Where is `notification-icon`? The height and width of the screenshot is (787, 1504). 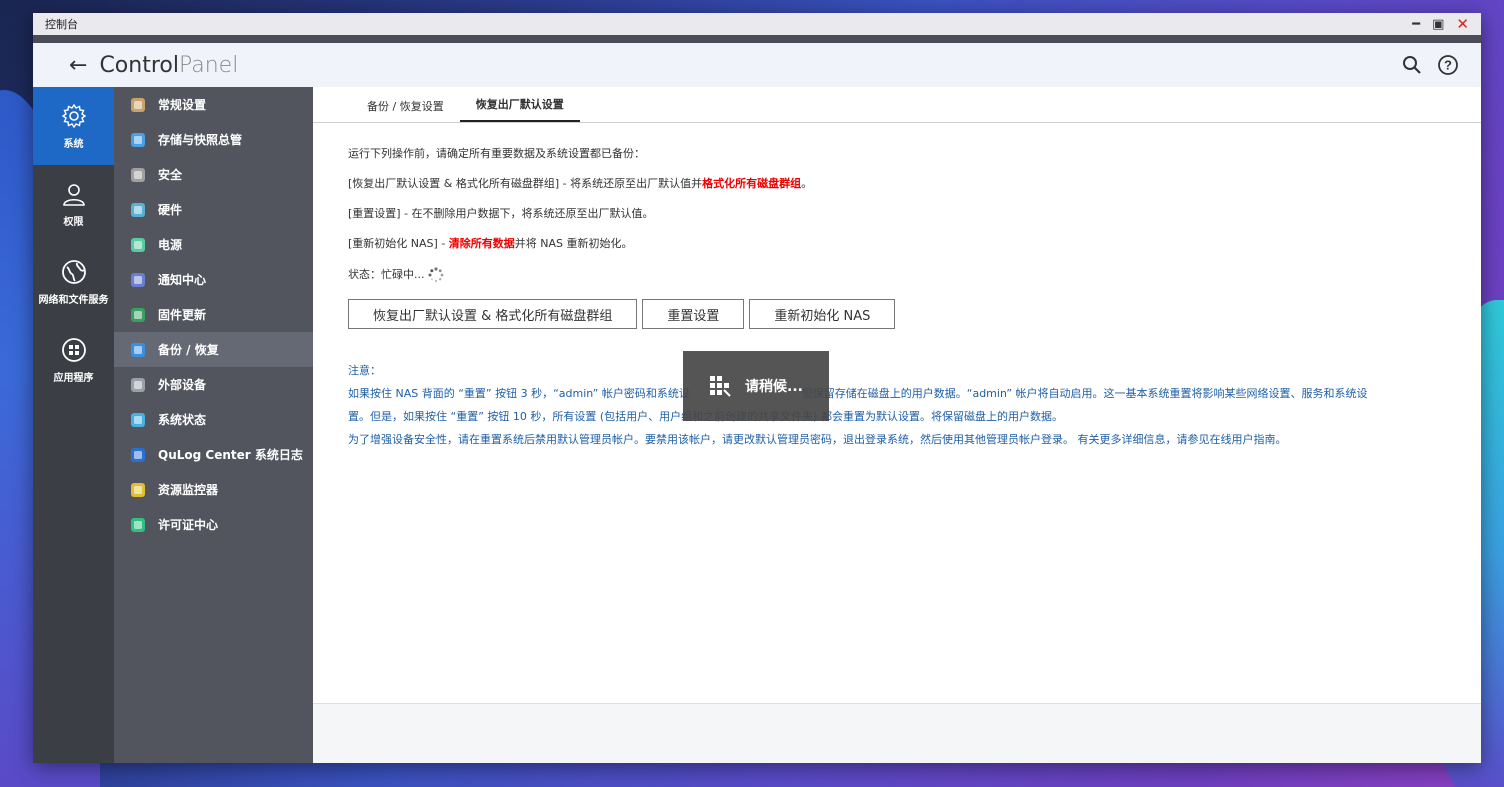 notification-icon is located at coordinates (138, 280).